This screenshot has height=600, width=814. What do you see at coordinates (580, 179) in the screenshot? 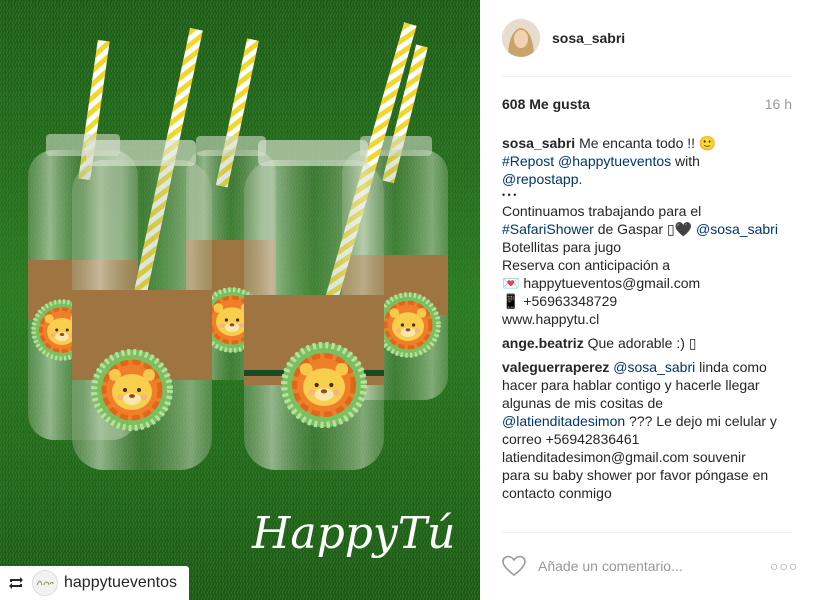
I see `caption-text: .` at bounding box center [580, 179].